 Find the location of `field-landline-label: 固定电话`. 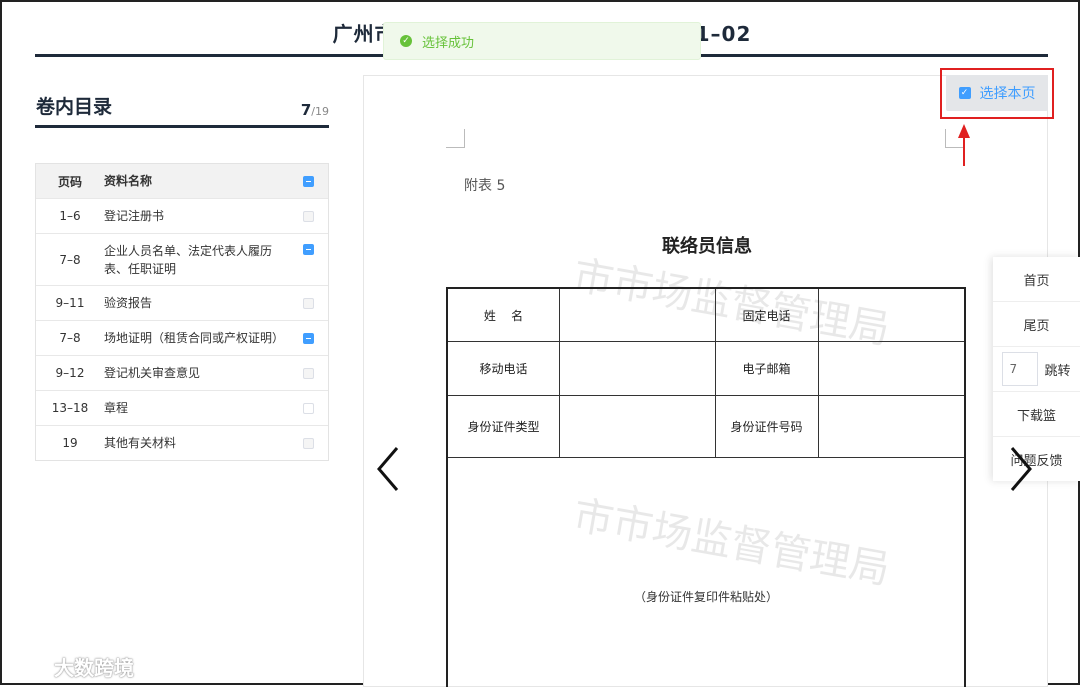

field-landline-label: 固定电话 is located at coordinates (766, 315).